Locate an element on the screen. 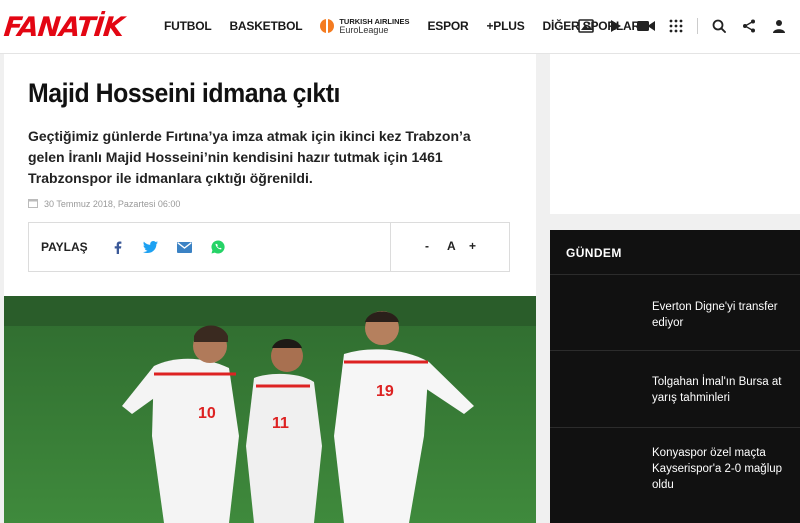 The height and width of the screenshot is (523, 800). nav-plus: +PLUS is located at coordinates (506, 26).